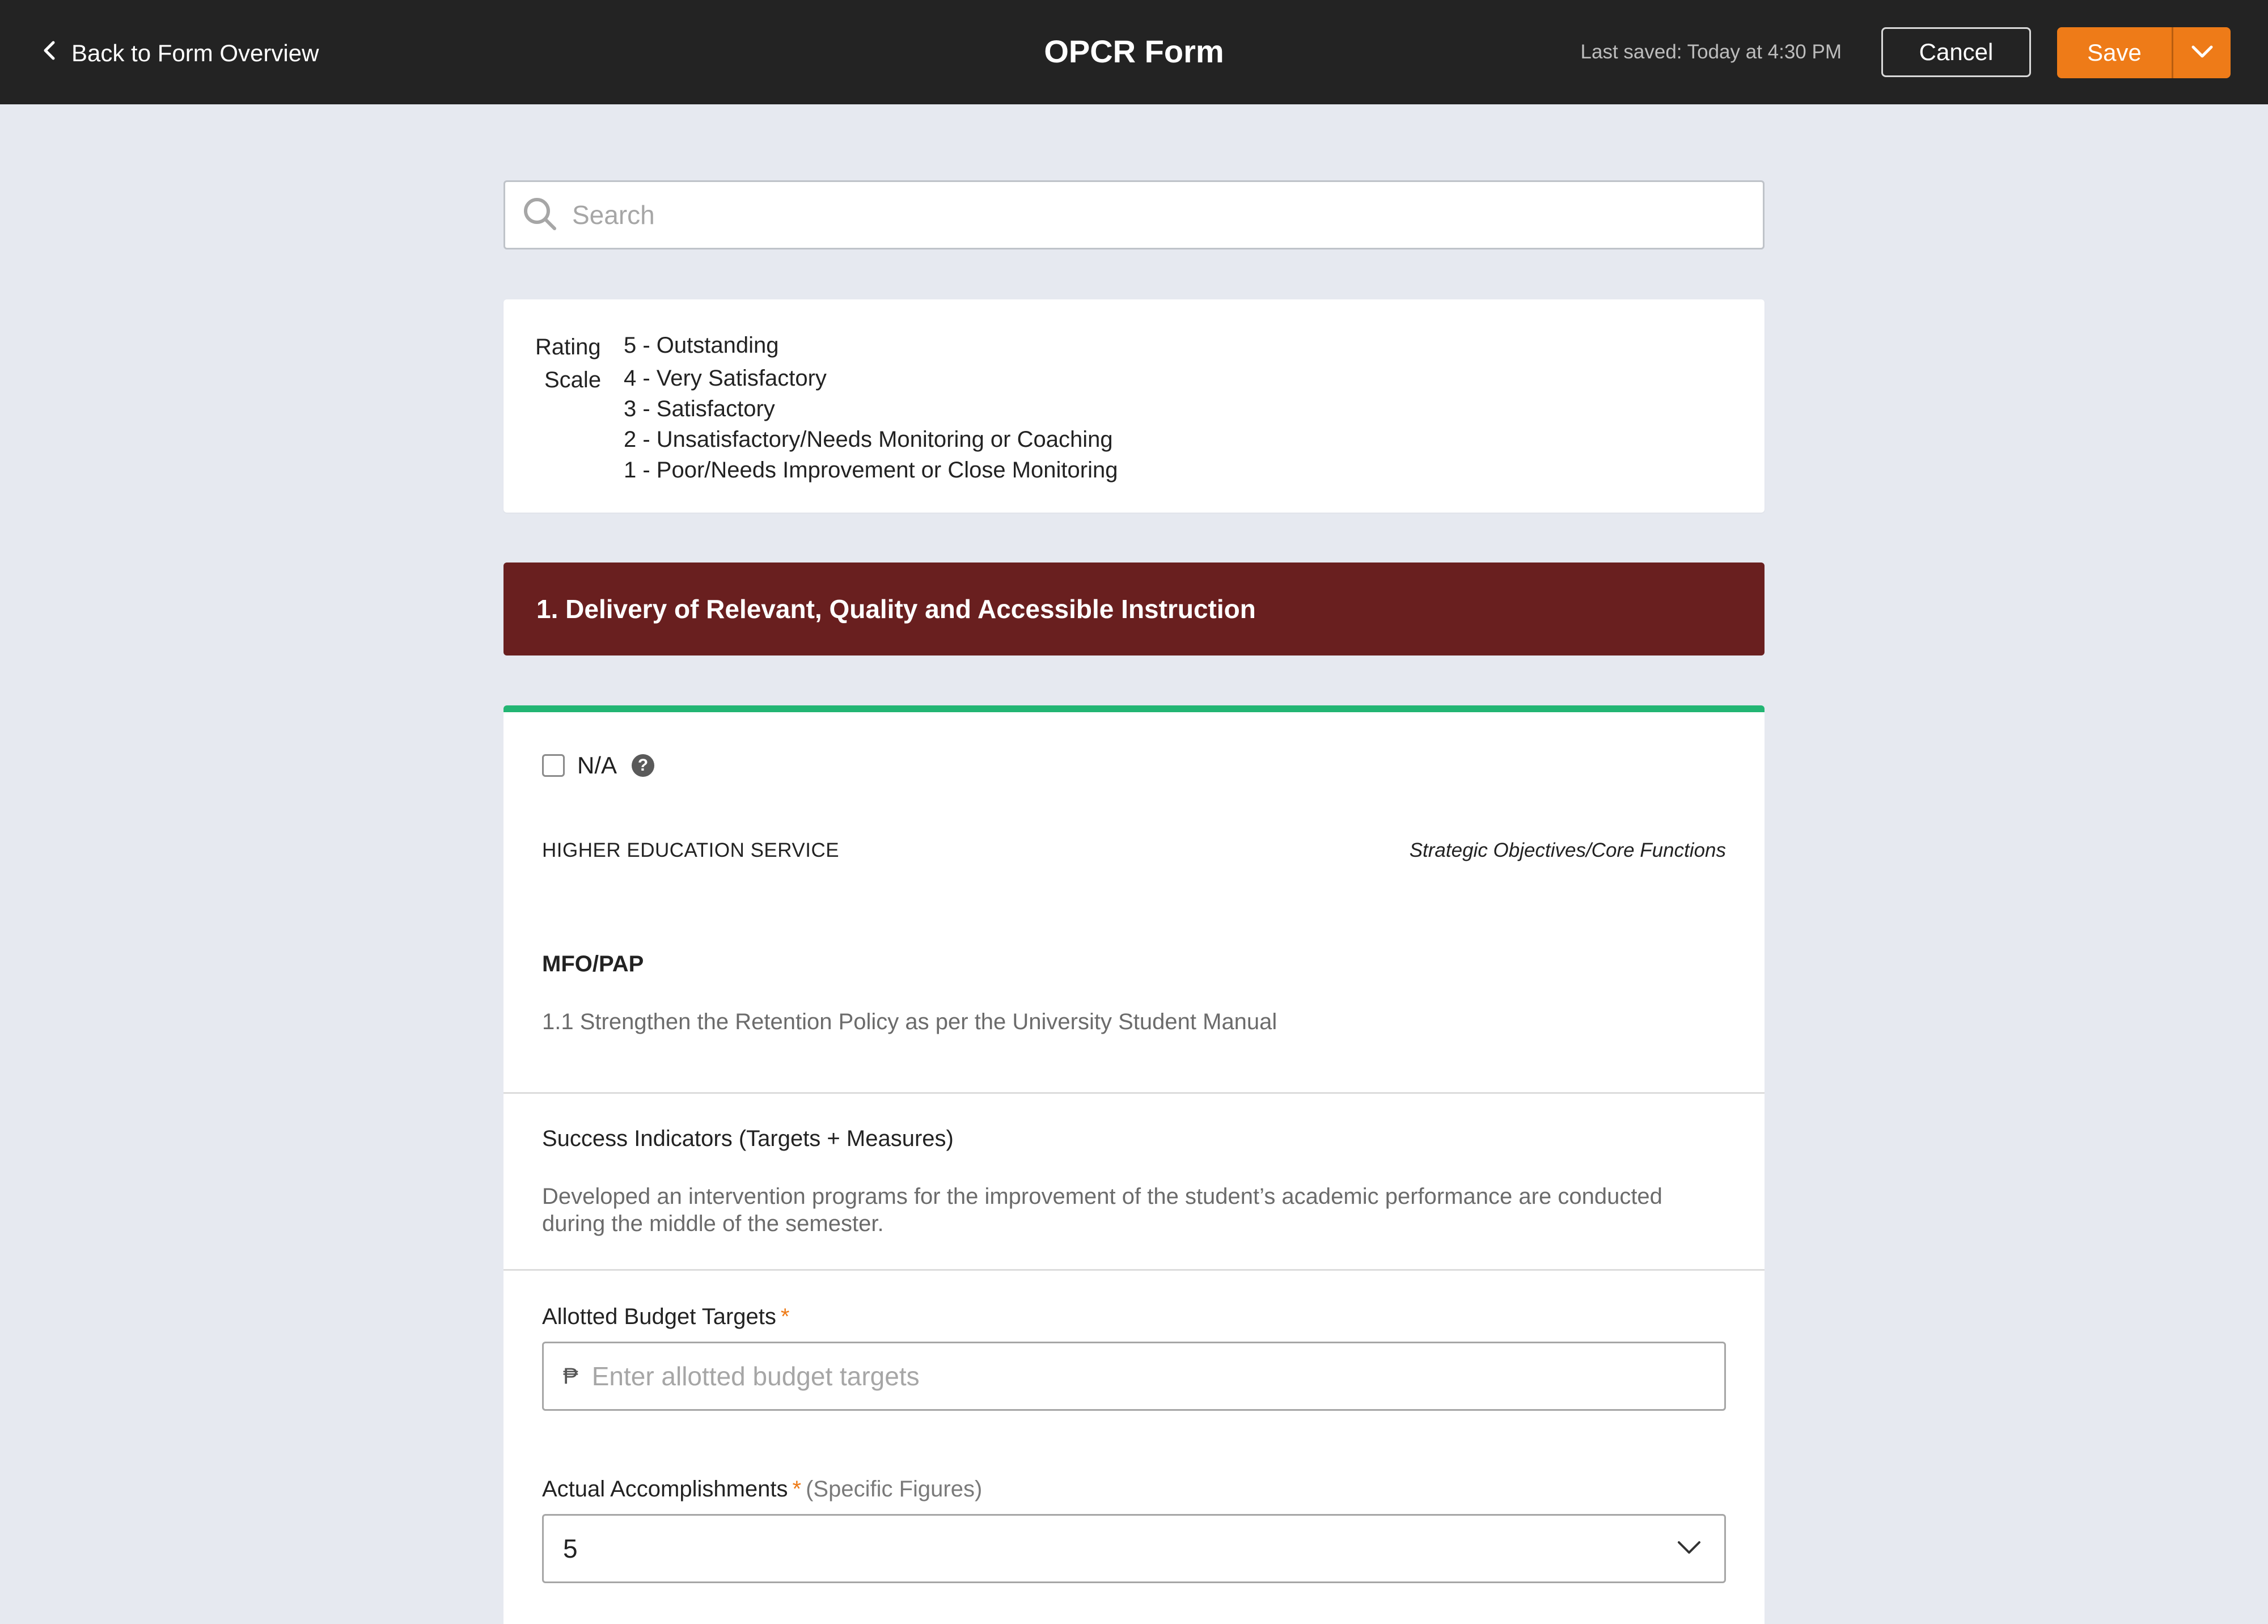 This screenshot has width=2268, height=1624. What do you see at coordinates (593, 963) in the screenshot?
I see `mfo-pap-title: MFO/PAP` at bounding box center [593, 963].